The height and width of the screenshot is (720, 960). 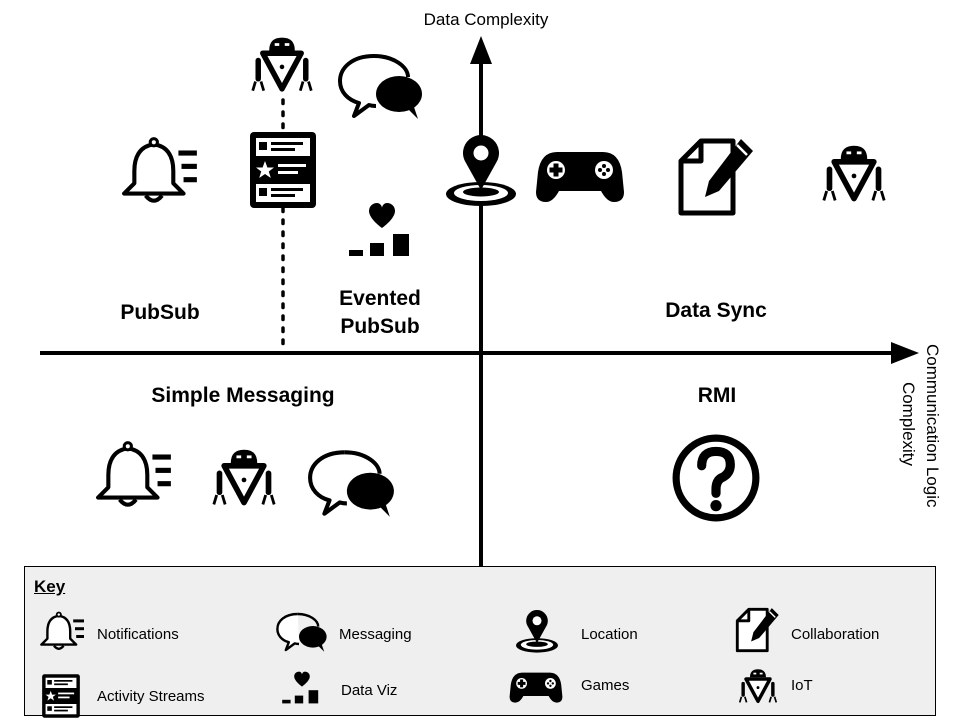 I want to click on x-axis-label-line1: Communication Logic, so click(x=932, y=426).